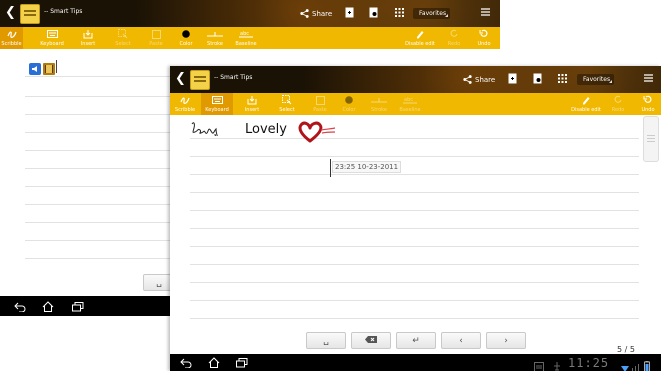 The image size is (661, 371). Describe the element at coordinates (485, 79) in the screenshot. I see `share-label: Share` at that location.